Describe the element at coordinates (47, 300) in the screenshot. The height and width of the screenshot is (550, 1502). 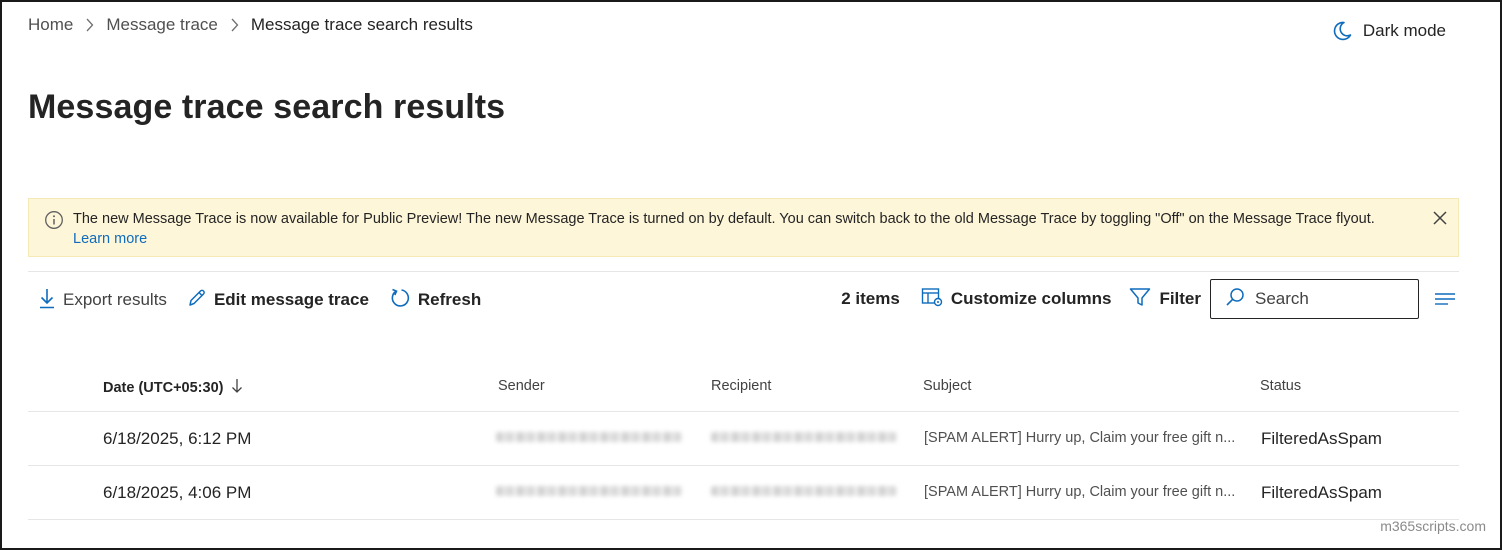
I see `download-icon` at that location.